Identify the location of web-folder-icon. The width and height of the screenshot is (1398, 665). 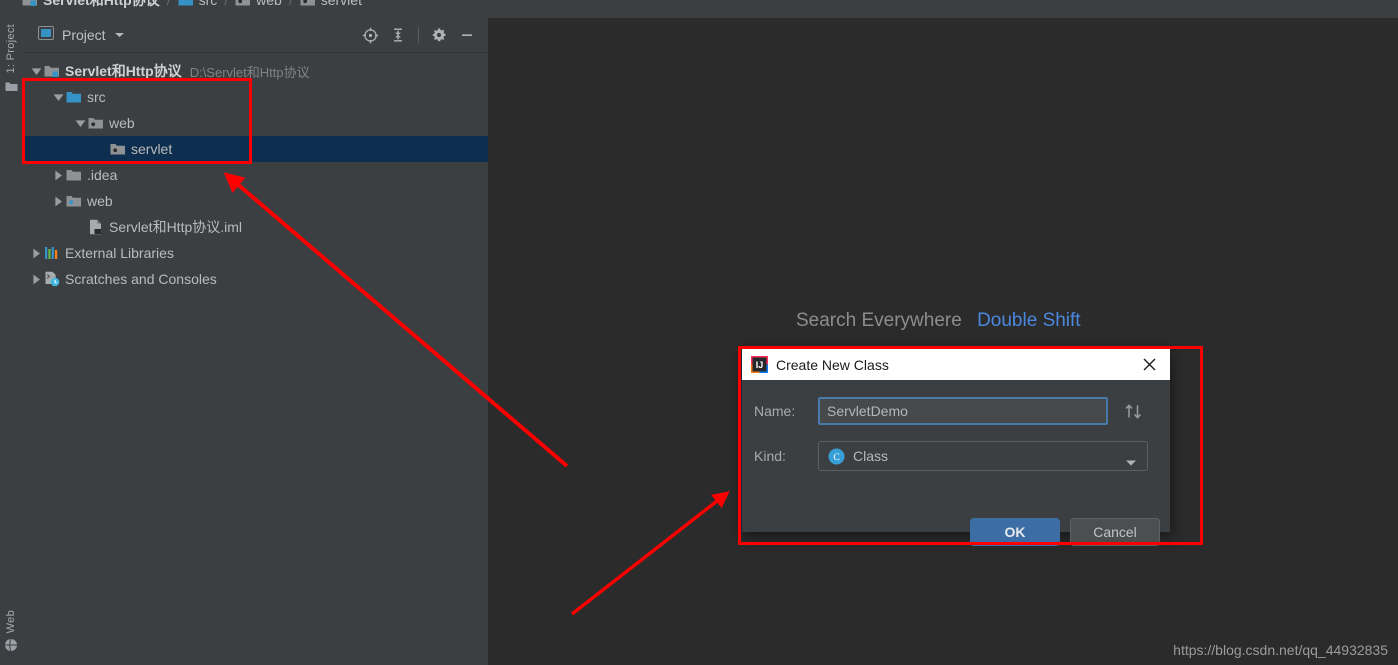
(73, 201).